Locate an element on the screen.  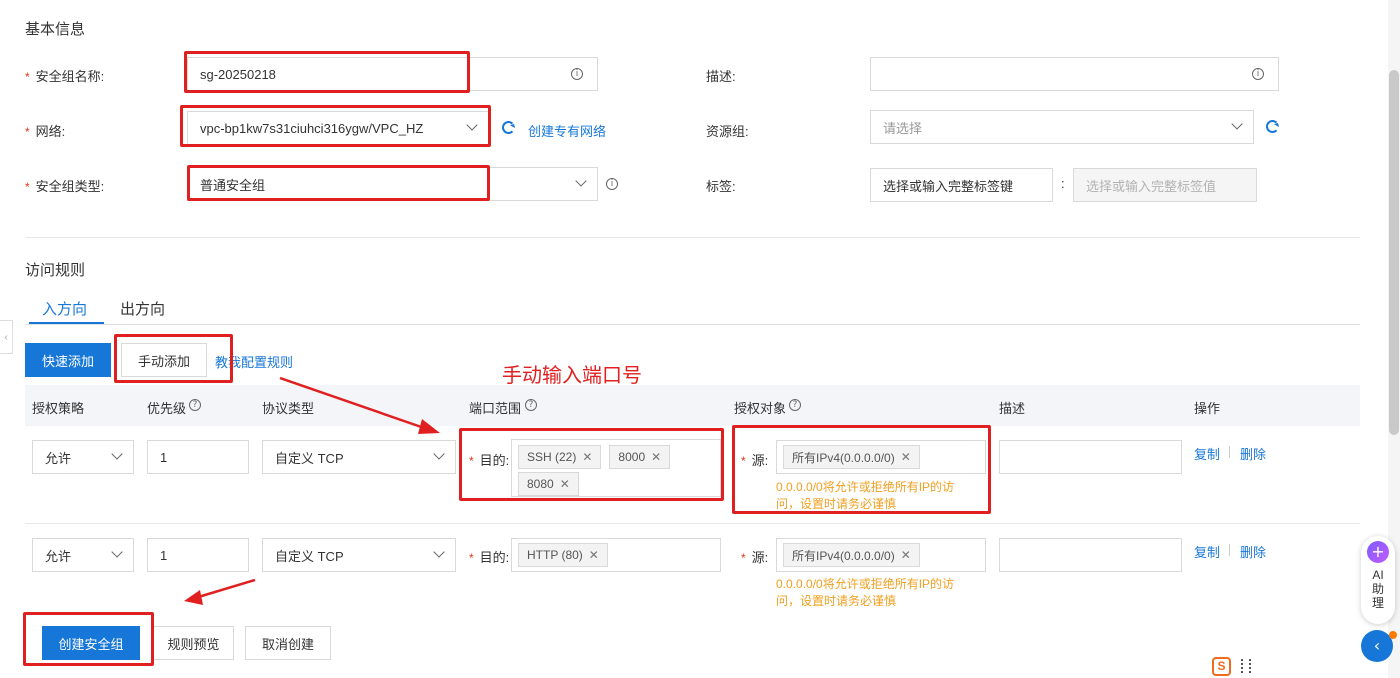
ime-logo-icon: S is located at coordinates (1221, 666).